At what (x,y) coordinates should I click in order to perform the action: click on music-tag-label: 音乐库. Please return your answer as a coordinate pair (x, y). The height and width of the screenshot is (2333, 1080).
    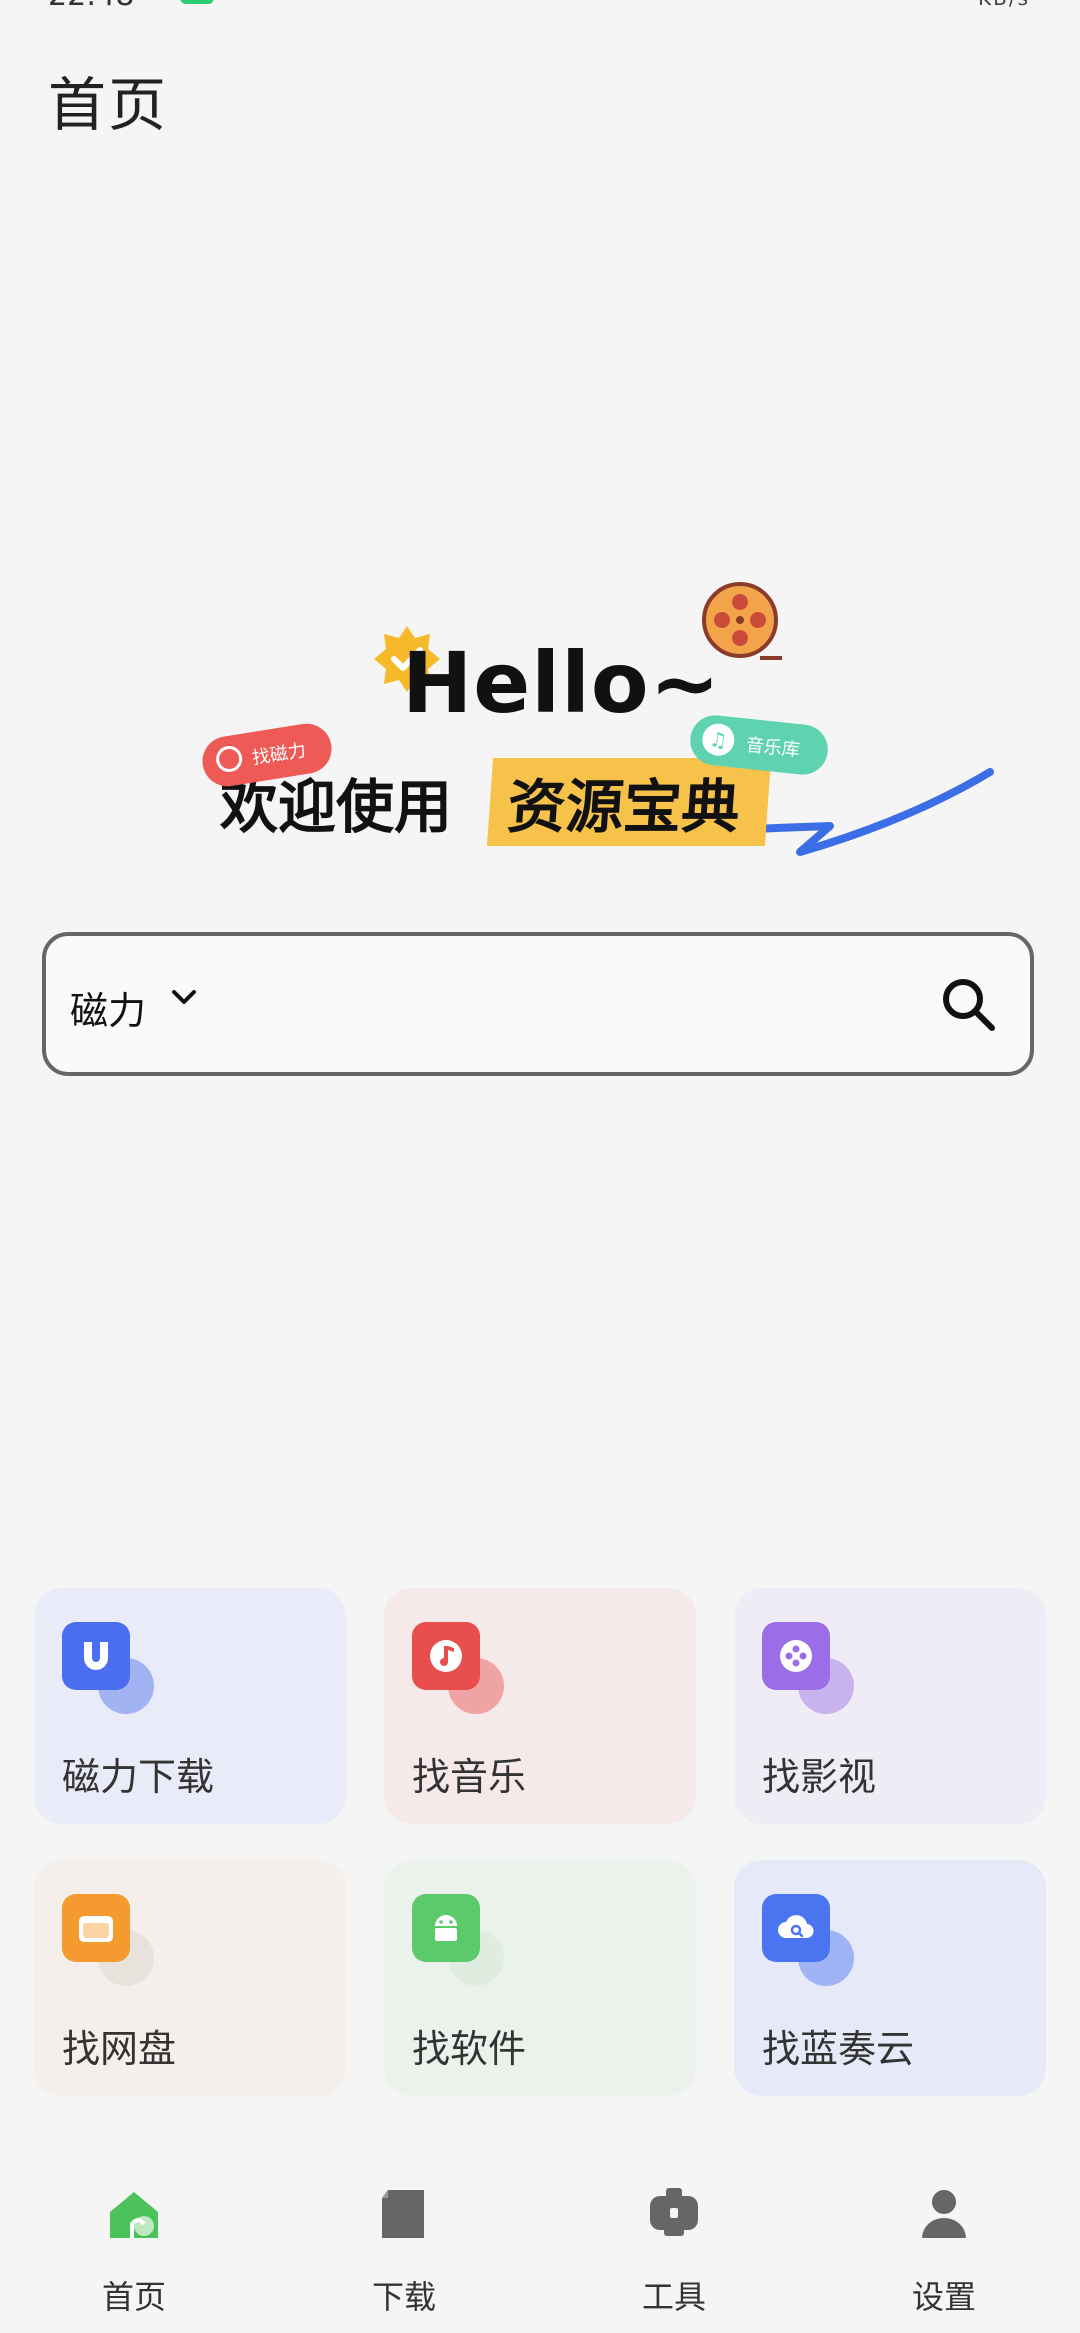
    Looking at the image, I should click on (772, 748).